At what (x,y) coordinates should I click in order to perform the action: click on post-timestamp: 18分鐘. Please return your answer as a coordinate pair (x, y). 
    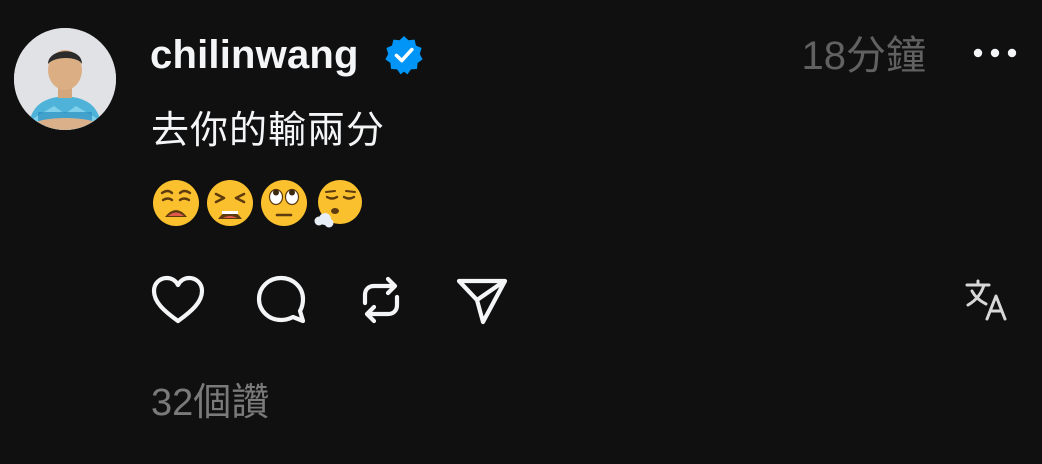
    Looking at the image, I should click on (864, 56).